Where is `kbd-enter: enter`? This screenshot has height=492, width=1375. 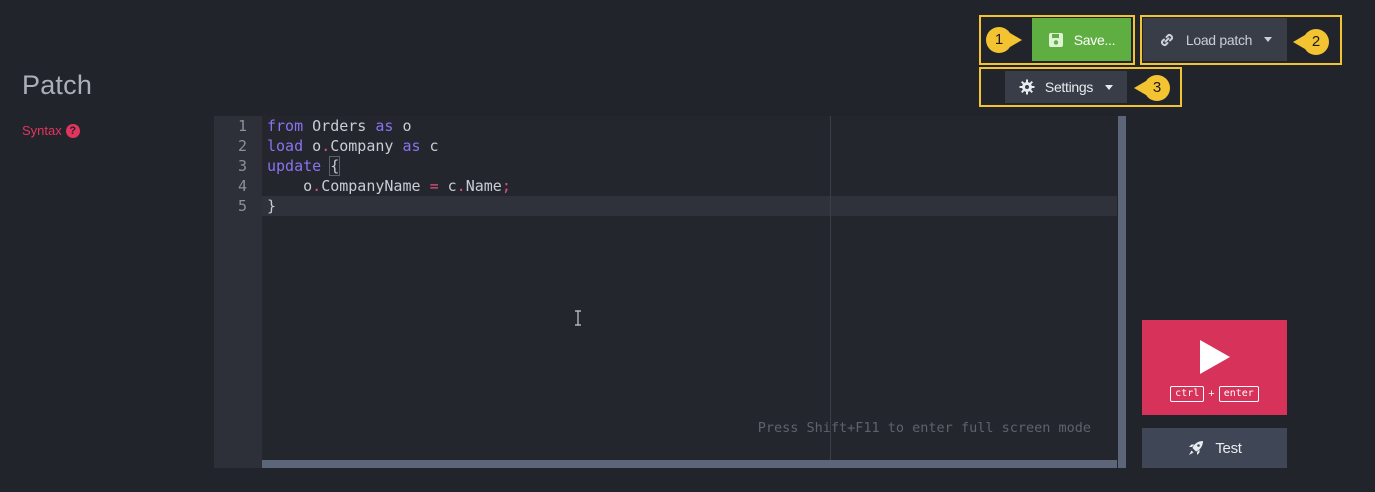
kbd-enter: enter is located at coordinates (1238, 394).